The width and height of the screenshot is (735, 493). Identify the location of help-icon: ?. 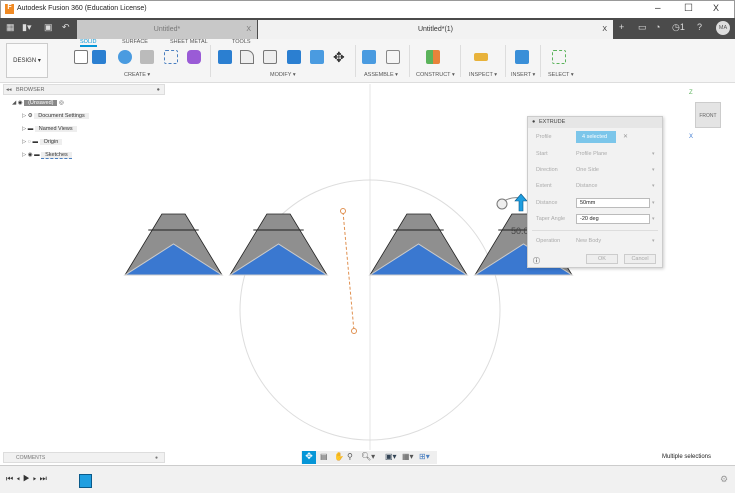
(699, 27).